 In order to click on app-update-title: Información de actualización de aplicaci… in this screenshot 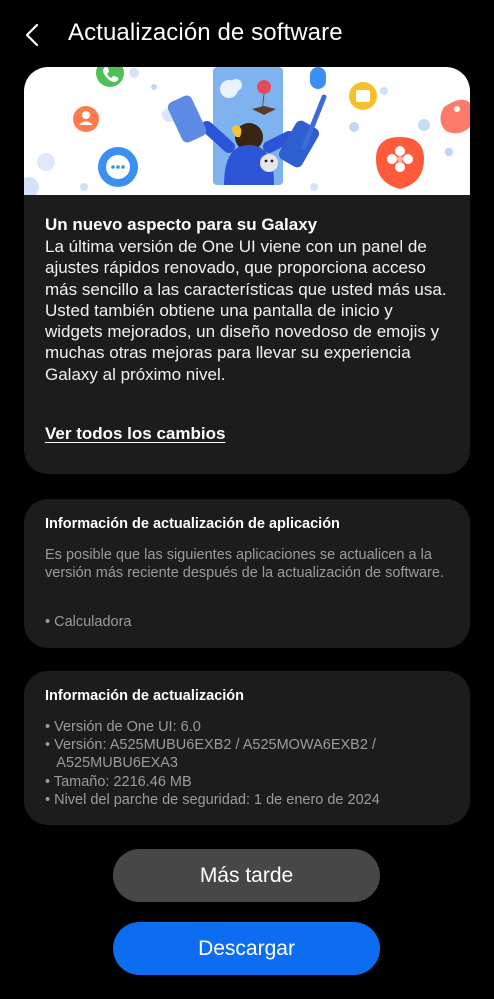, I will do `click(192, 524)`.